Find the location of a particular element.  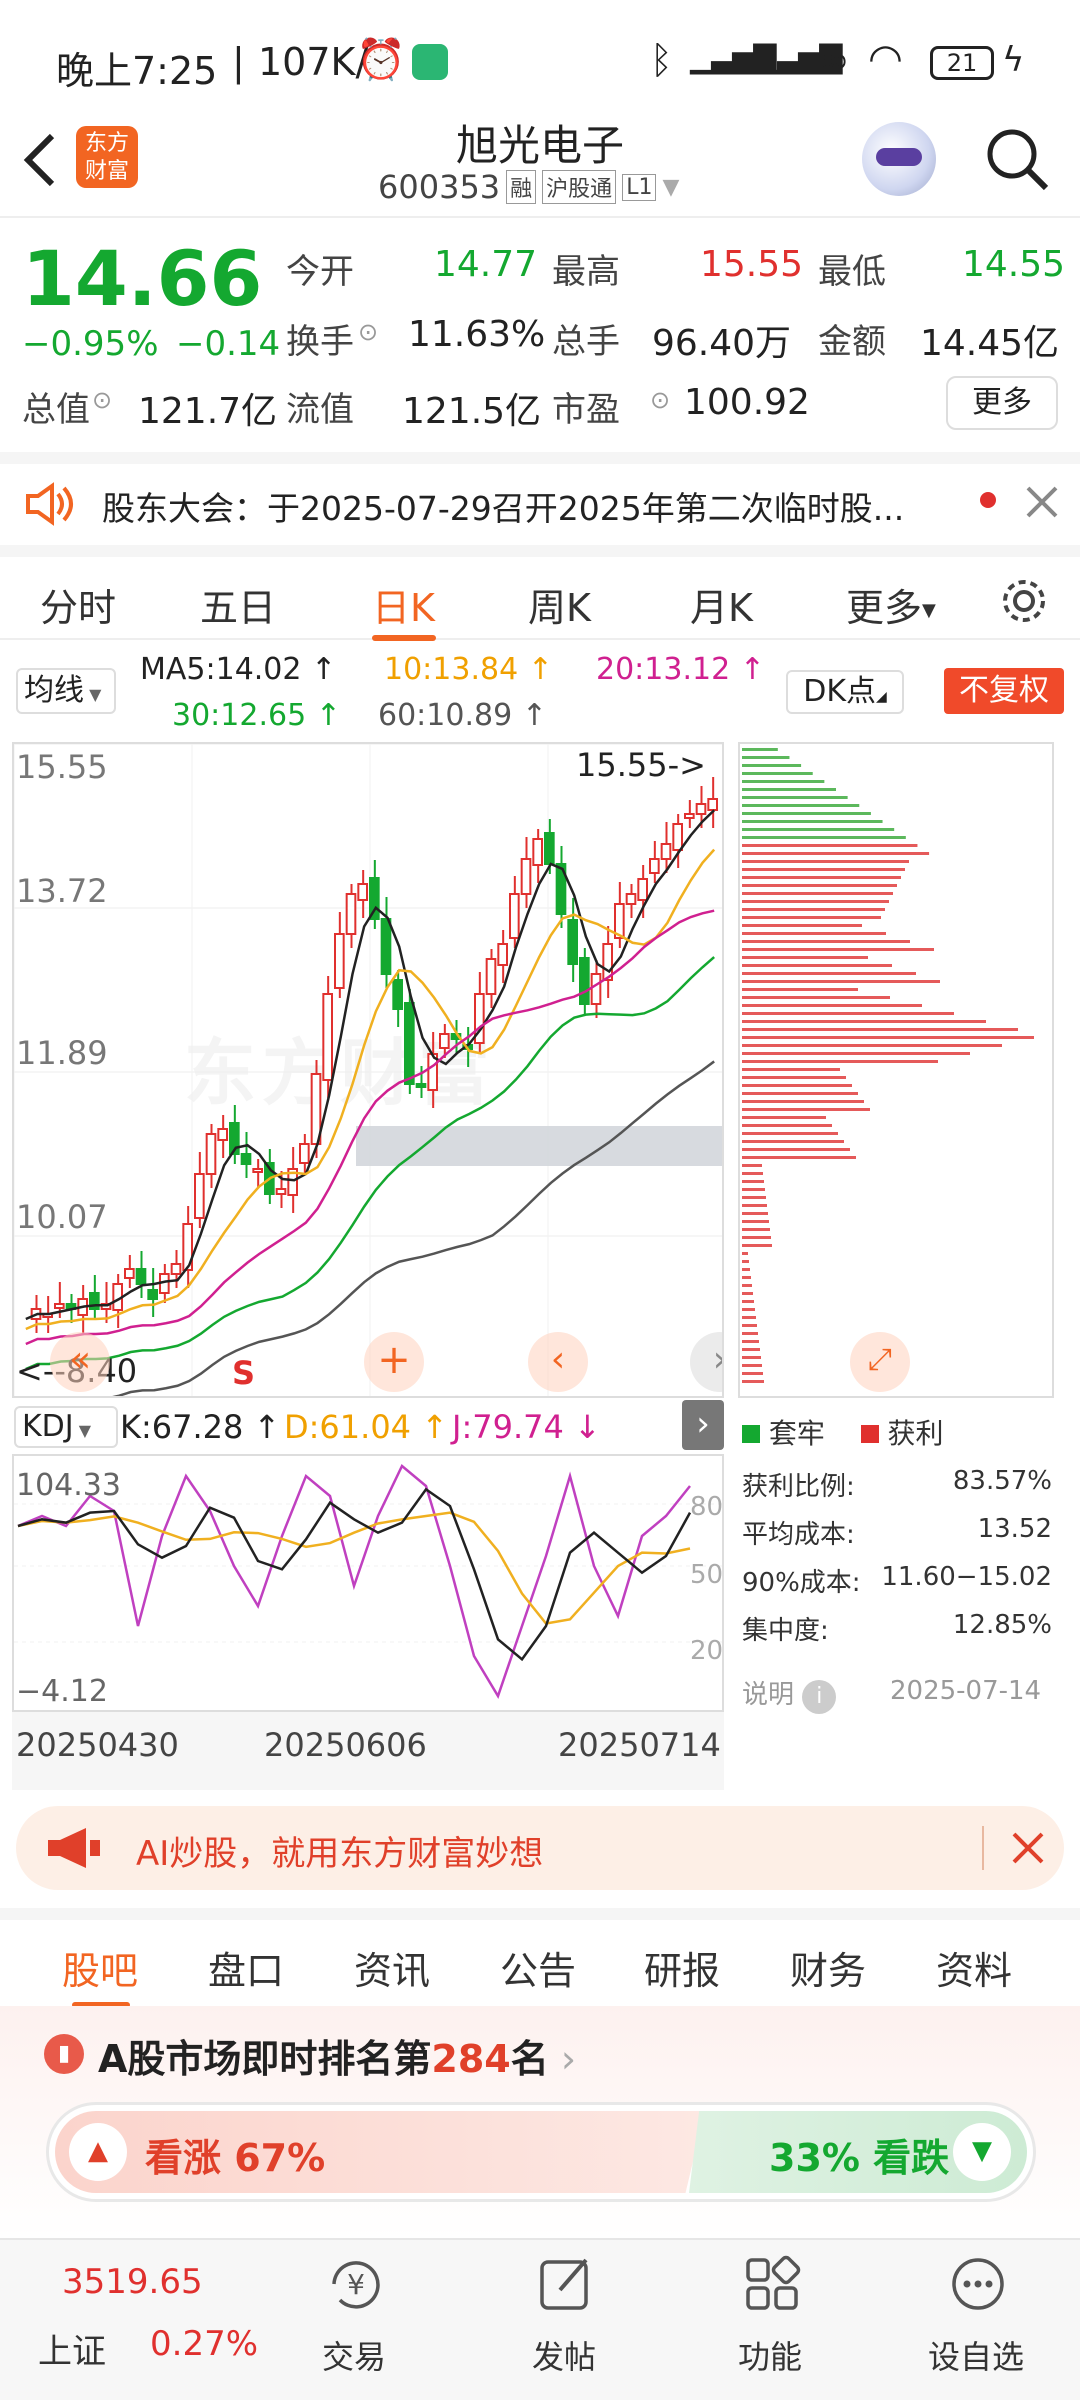

chip-stat-value: 11.60−15.02 is located at coordinates (966, 1577).